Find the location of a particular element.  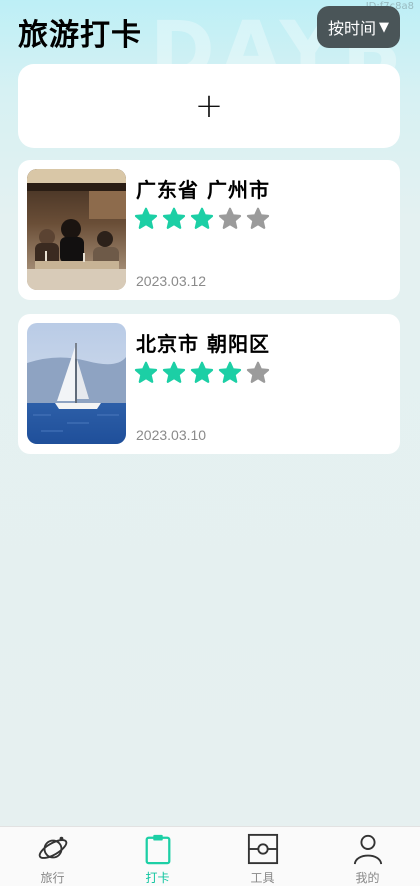

sailboat-photo is located at coordinates (76, 383).